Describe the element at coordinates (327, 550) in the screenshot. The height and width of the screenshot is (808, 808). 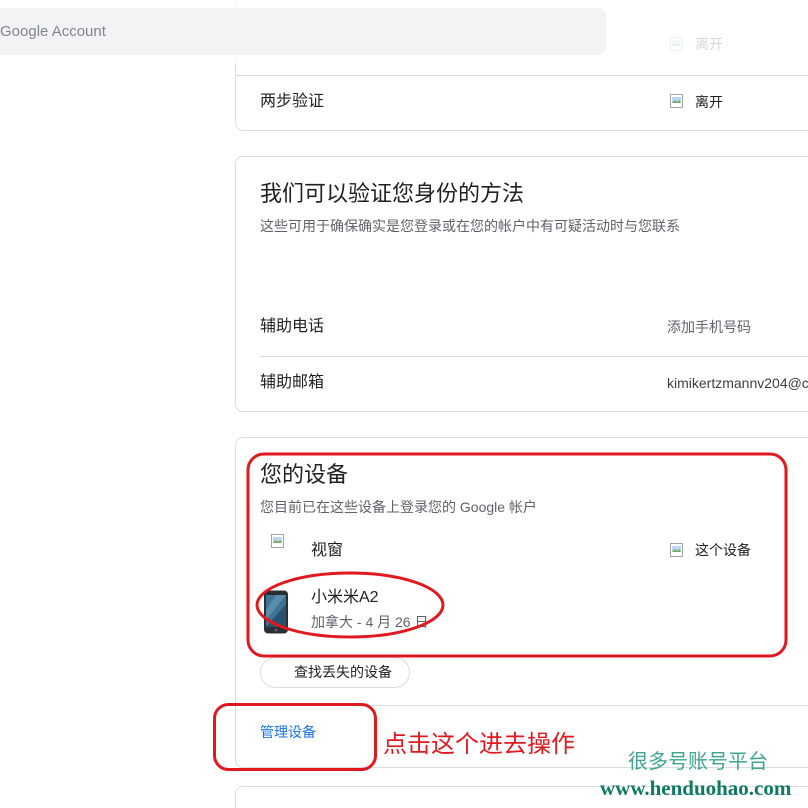
I see `device-name: 视窗` at that location.